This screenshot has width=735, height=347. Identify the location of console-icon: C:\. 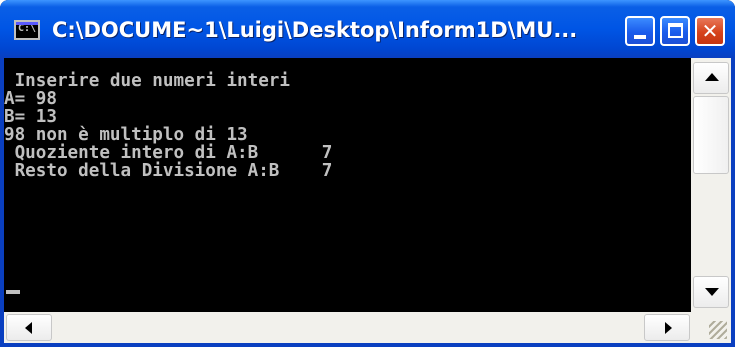
(27, 30).